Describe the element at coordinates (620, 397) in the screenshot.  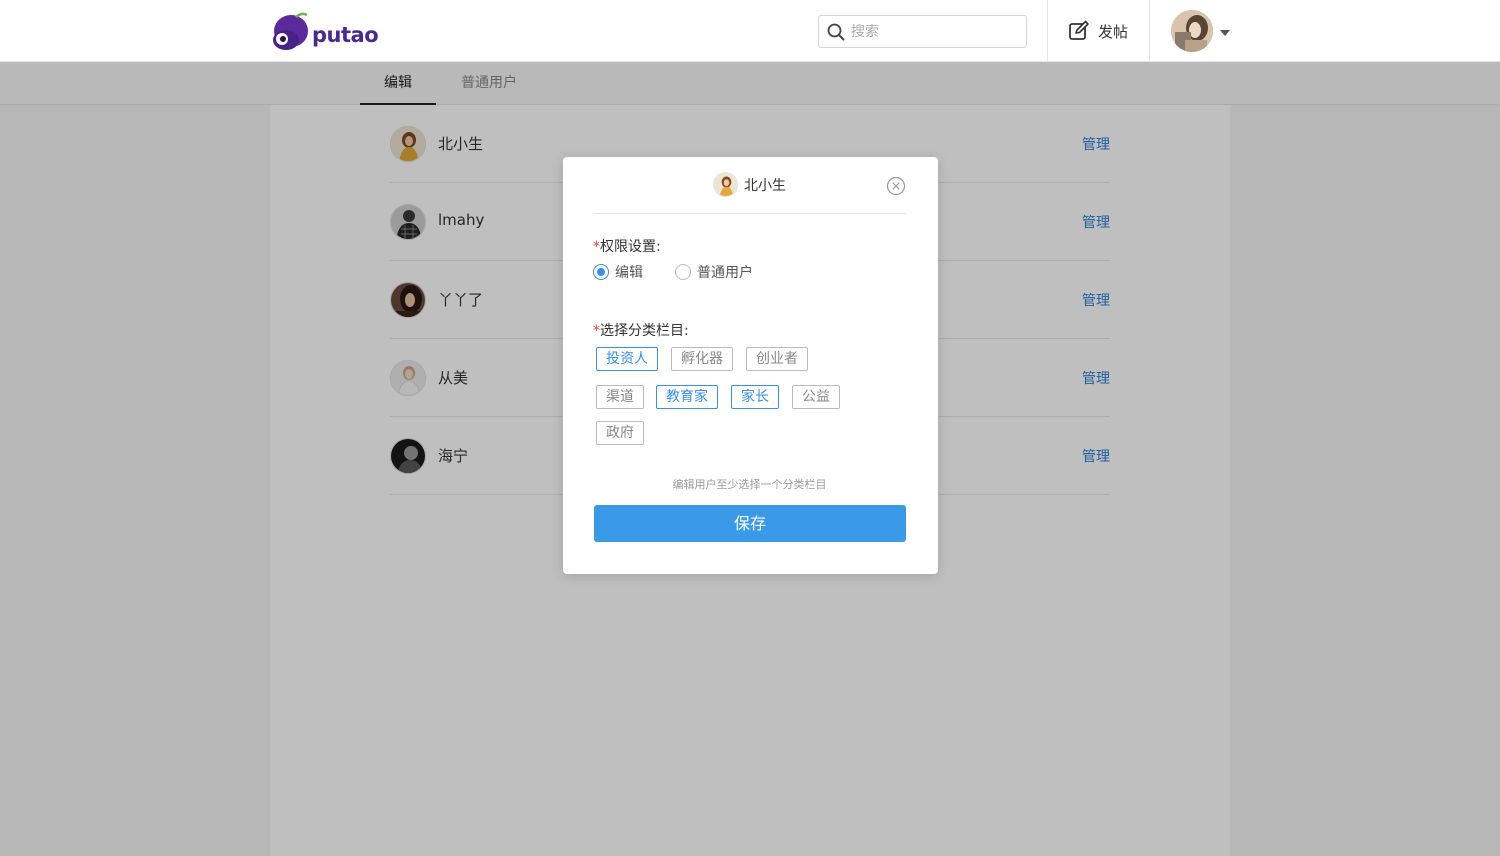
I see `category-tag: 渠道` at that location.